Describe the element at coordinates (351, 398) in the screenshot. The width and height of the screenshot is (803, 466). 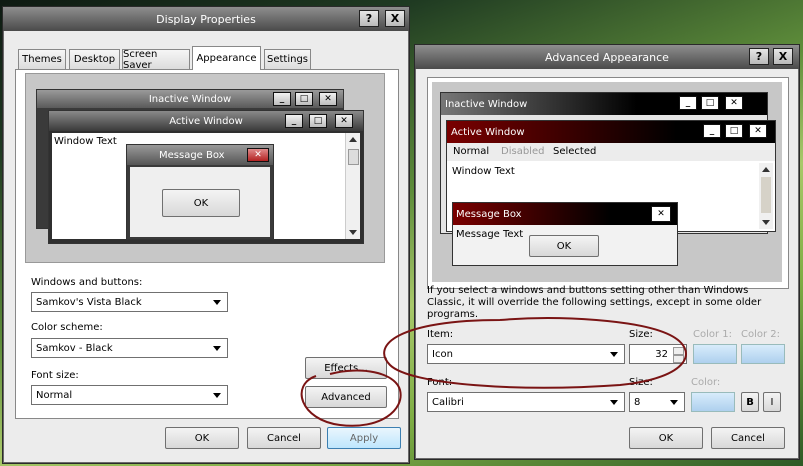
I see `annotation-circle-advanced` at that location.